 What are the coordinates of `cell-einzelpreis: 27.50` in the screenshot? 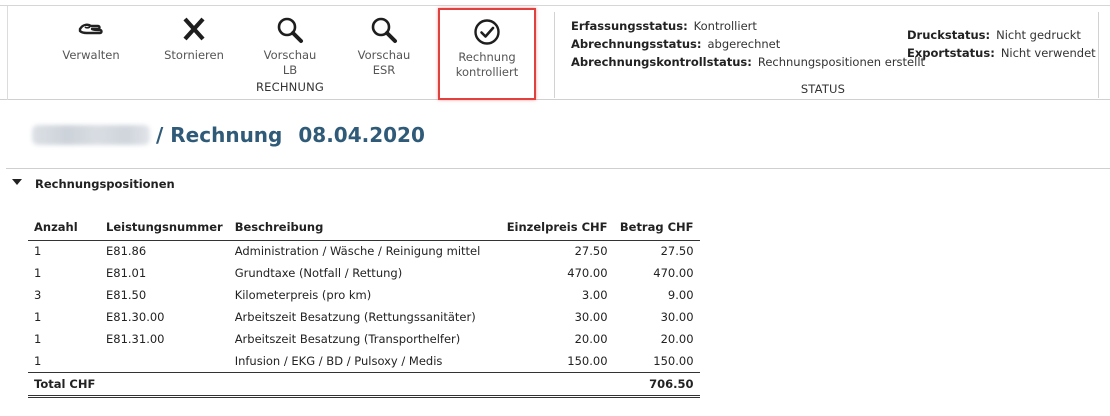 It's located at (591, 251).